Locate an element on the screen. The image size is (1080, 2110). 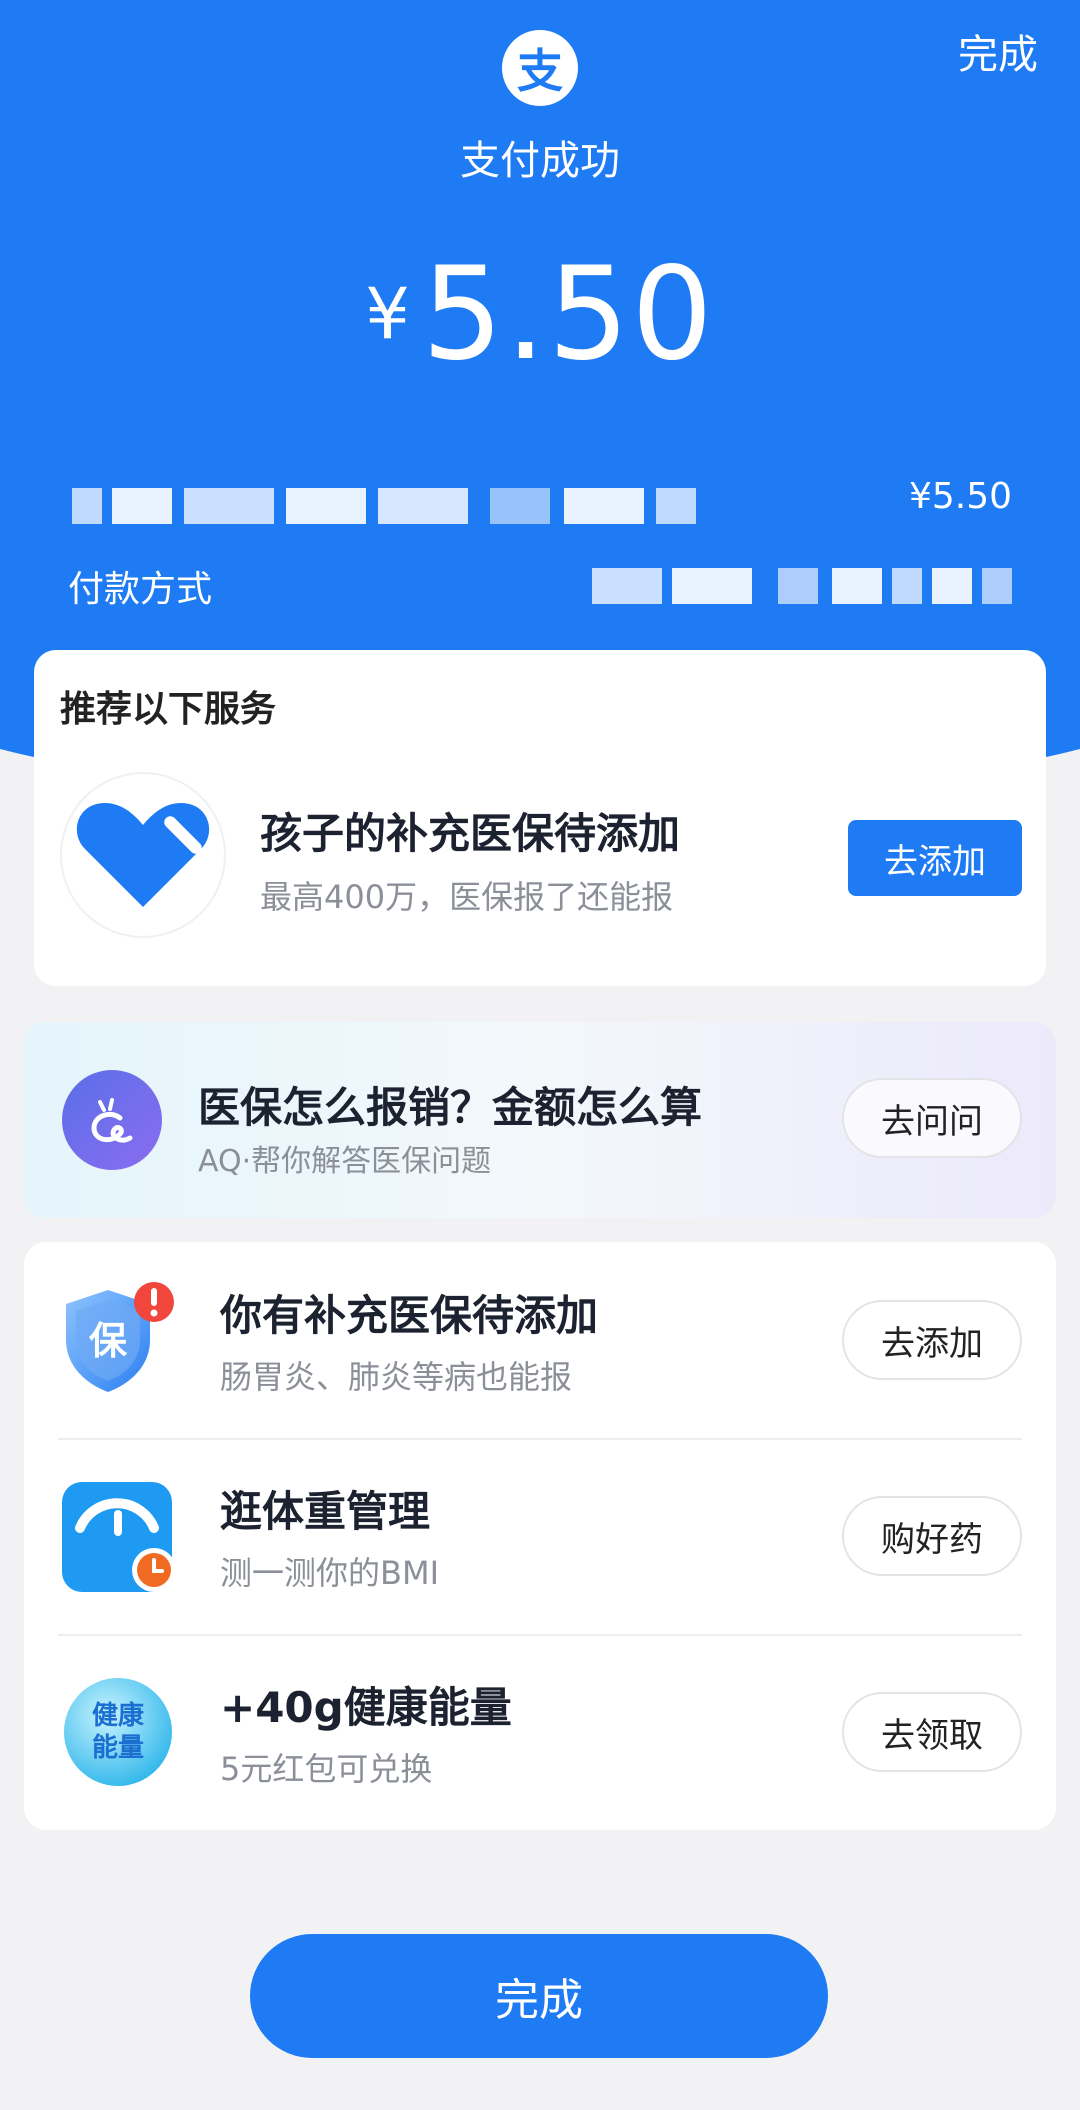
recommend-title: 孩子的补充医保待添加 is located at coordinates (470, 833).